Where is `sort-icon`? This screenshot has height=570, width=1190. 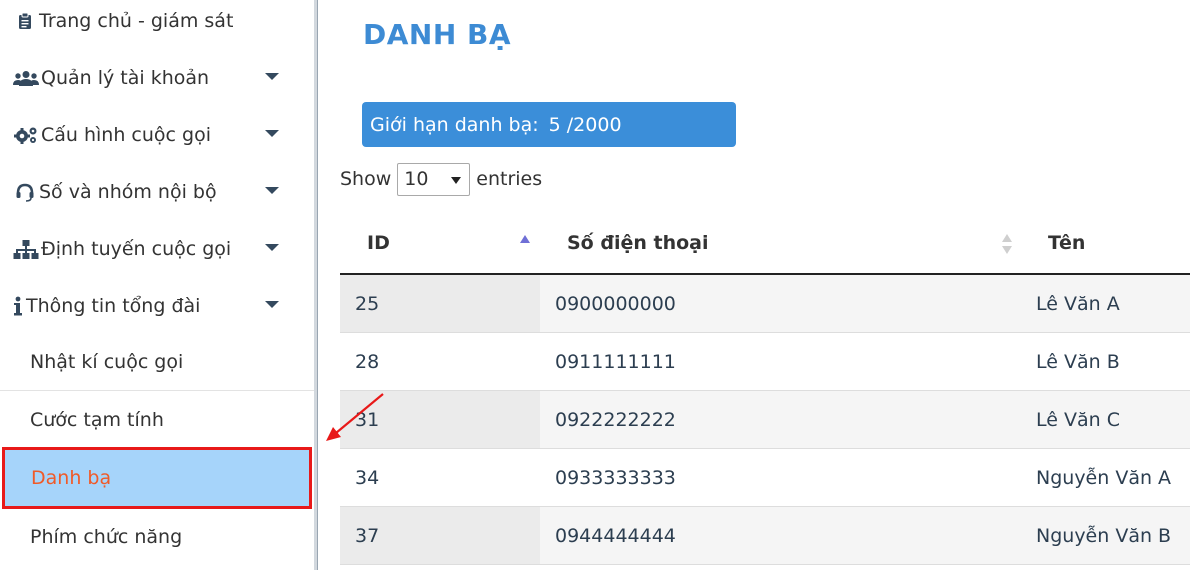
sort-icon is located at coordinates (1007, 245).